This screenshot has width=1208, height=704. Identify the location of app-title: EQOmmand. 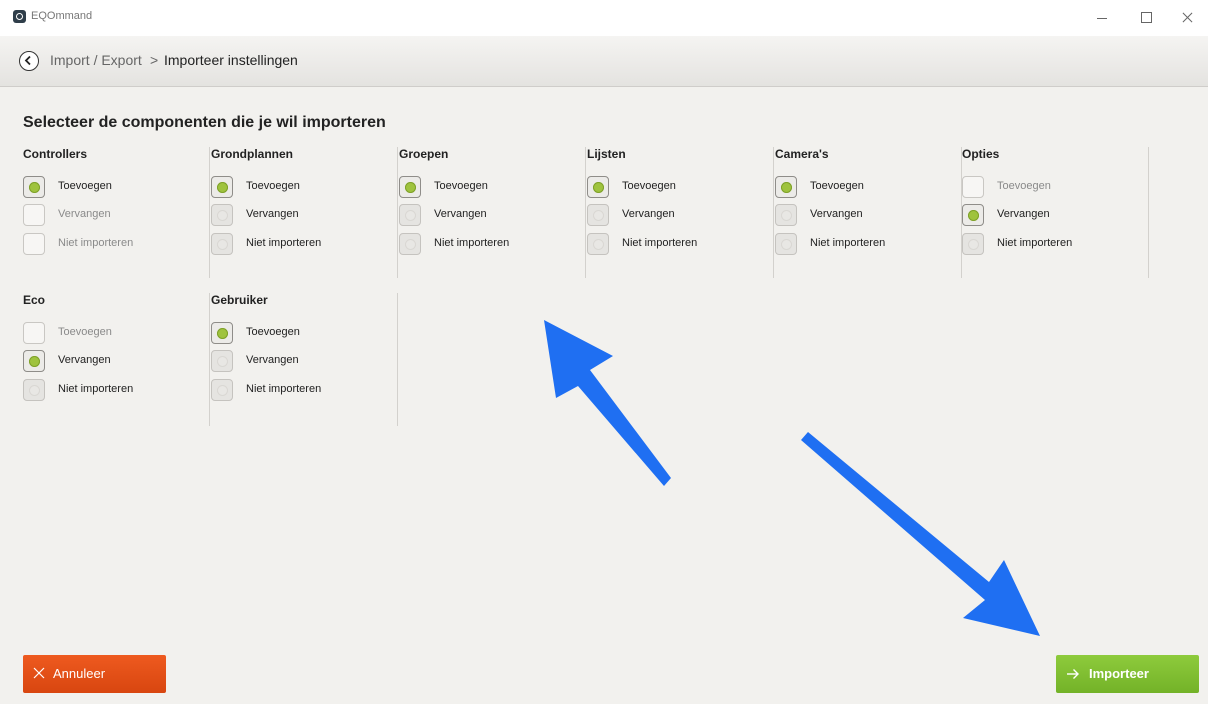
(62, 16).